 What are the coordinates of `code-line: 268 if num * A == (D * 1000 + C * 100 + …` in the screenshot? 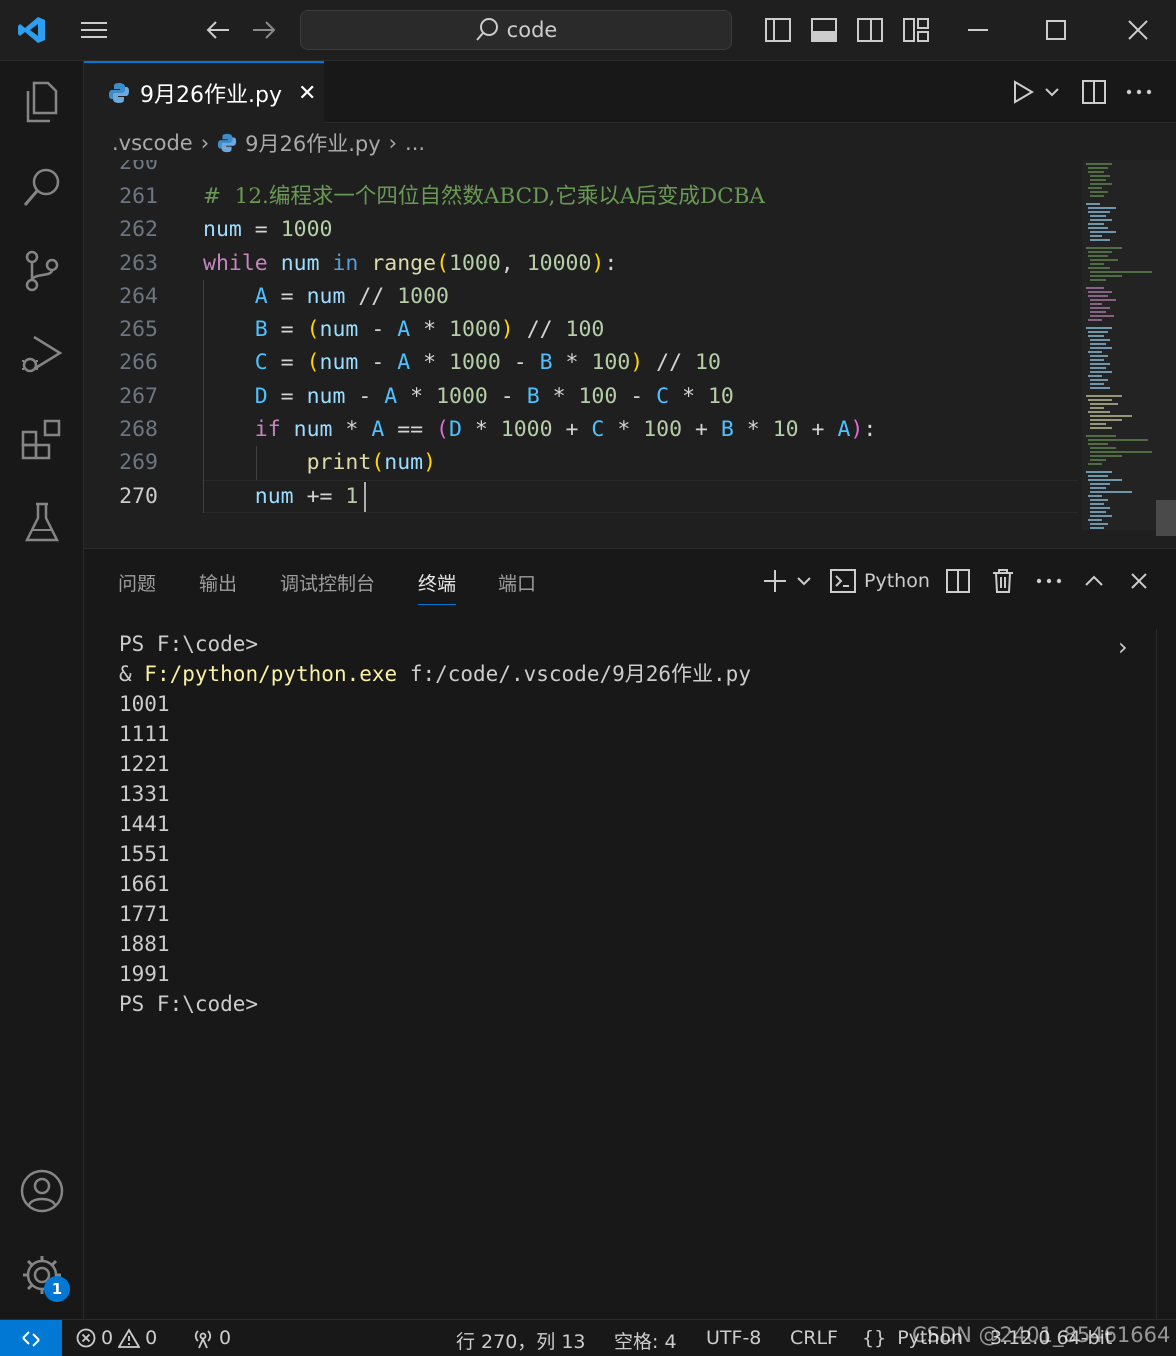 It's located at (579, 429).